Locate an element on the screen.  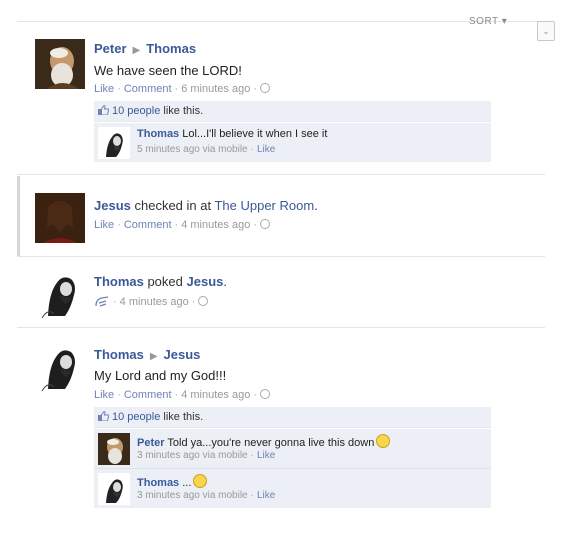
avatar-jesus is located at coordinates (60, 218).